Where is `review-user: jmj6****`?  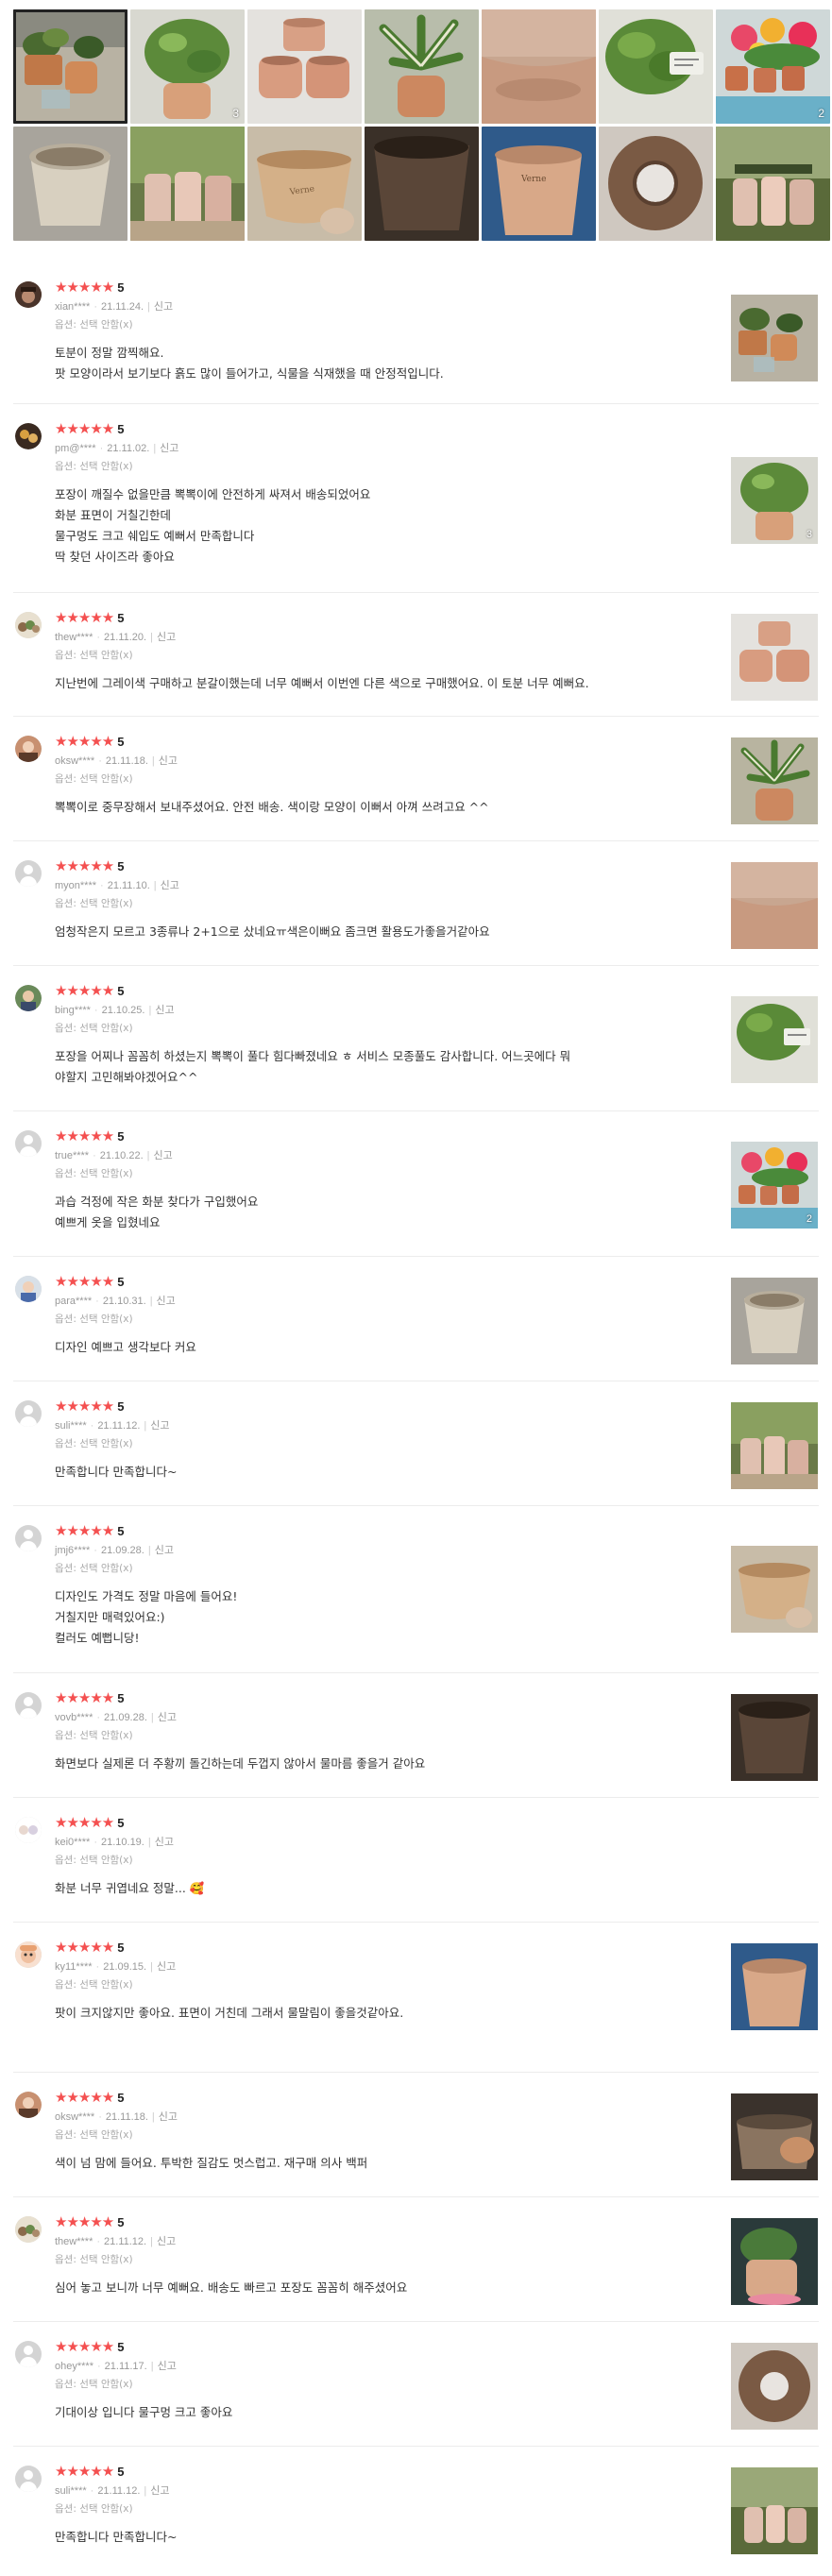
review-user: jmj6**** is located at coordinates (73, 1550).